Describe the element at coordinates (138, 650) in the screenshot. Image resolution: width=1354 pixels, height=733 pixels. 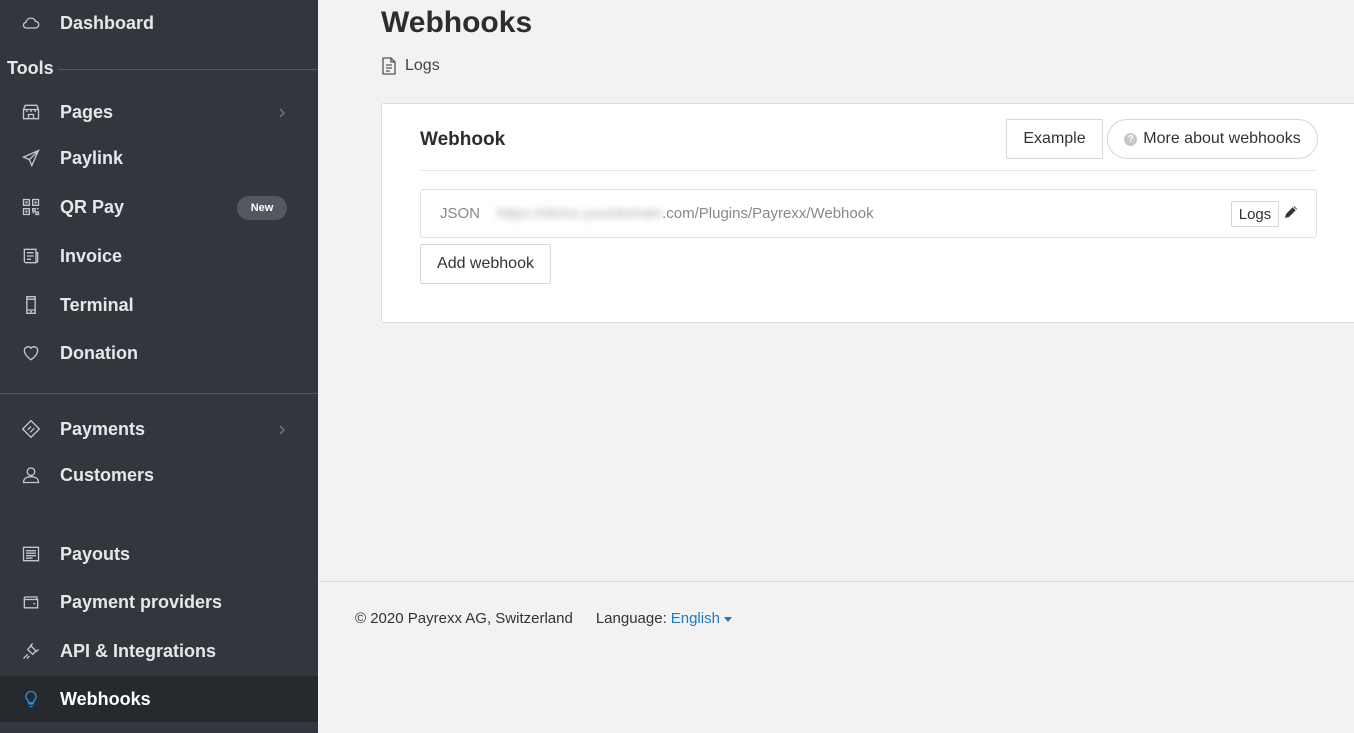
I see `sidebar-item-label: API & Integrations` at that location.